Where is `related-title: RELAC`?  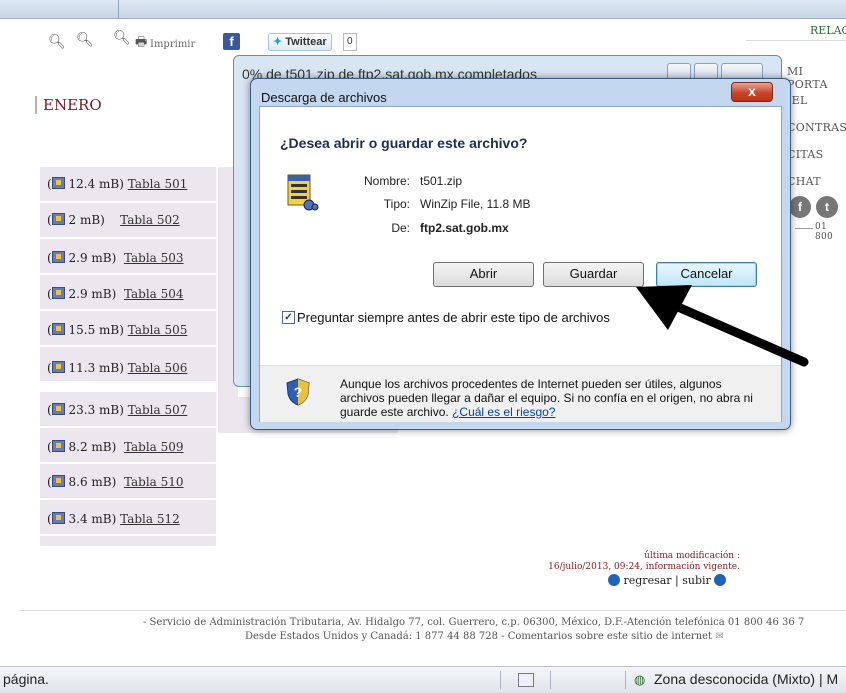 related-title: RELAC is located at coordinates (828, 30).